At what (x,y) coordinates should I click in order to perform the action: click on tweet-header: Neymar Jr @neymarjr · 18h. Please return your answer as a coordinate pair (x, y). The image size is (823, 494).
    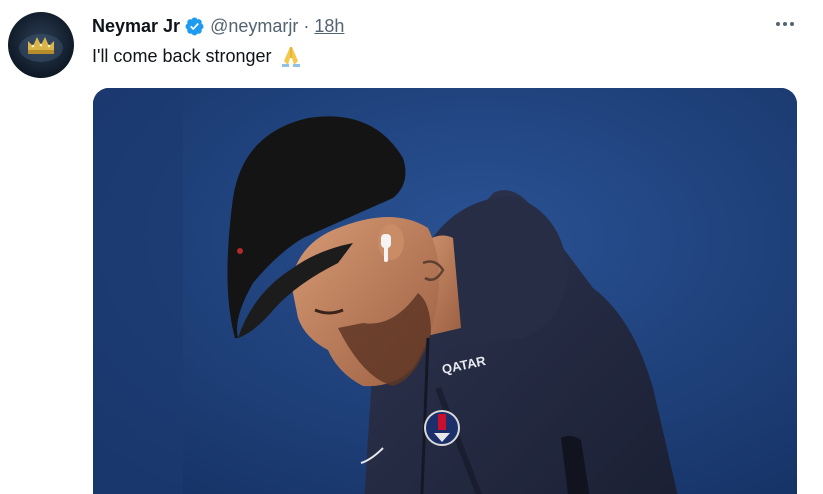
    Looking at the image, I should click on (218, 26).